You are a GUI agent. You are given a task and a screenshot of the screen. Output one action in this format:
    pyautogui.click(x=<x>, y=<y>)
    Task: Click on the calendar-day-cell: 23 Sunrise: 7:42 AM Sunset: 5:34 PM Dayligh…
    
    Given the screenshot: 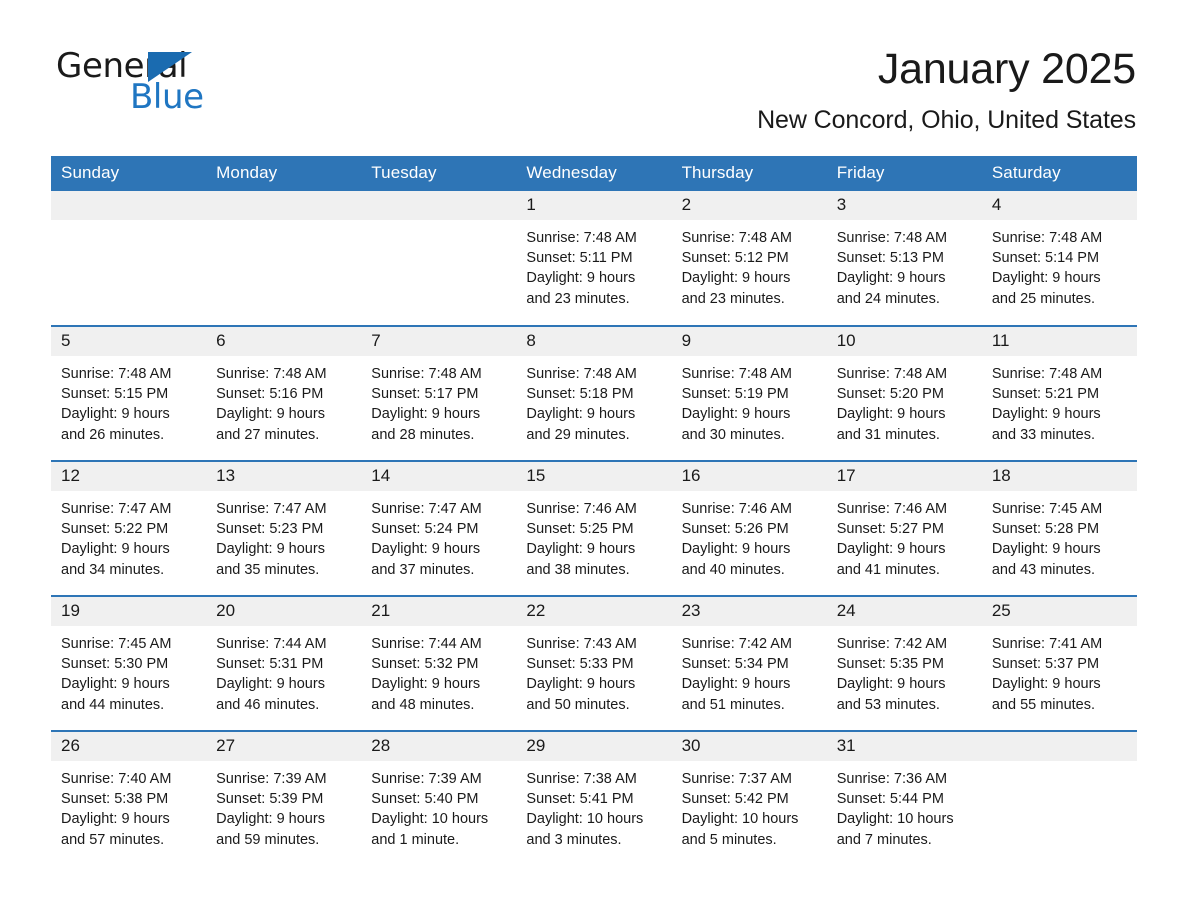 What is the action you would take?
    pyautogui.click(x=749, y=663)
    